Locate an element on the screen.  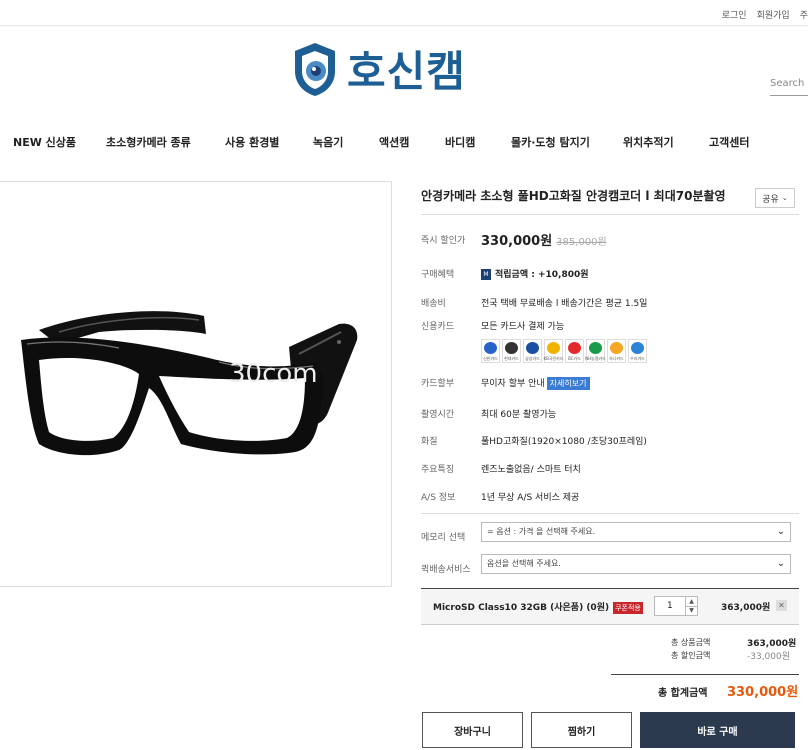
installment-label: 카드할부 is located at coordinates (438, 384).